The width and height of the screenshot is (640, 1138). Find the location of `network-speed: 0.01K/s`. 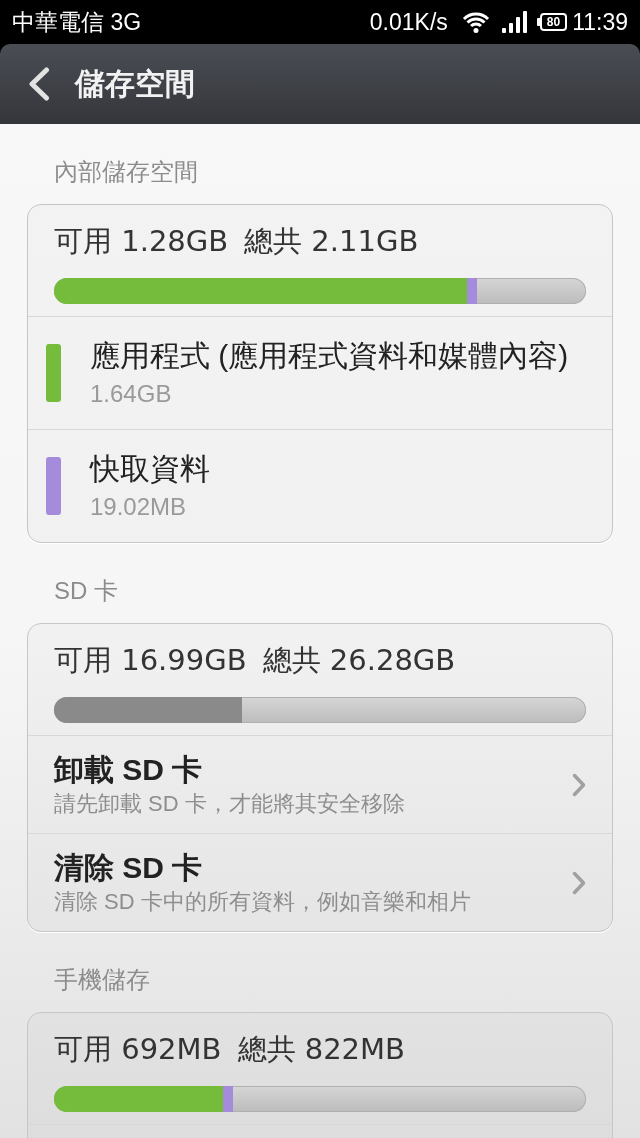

network-speed: 0.01K/s is located at coordinates (408, 22).